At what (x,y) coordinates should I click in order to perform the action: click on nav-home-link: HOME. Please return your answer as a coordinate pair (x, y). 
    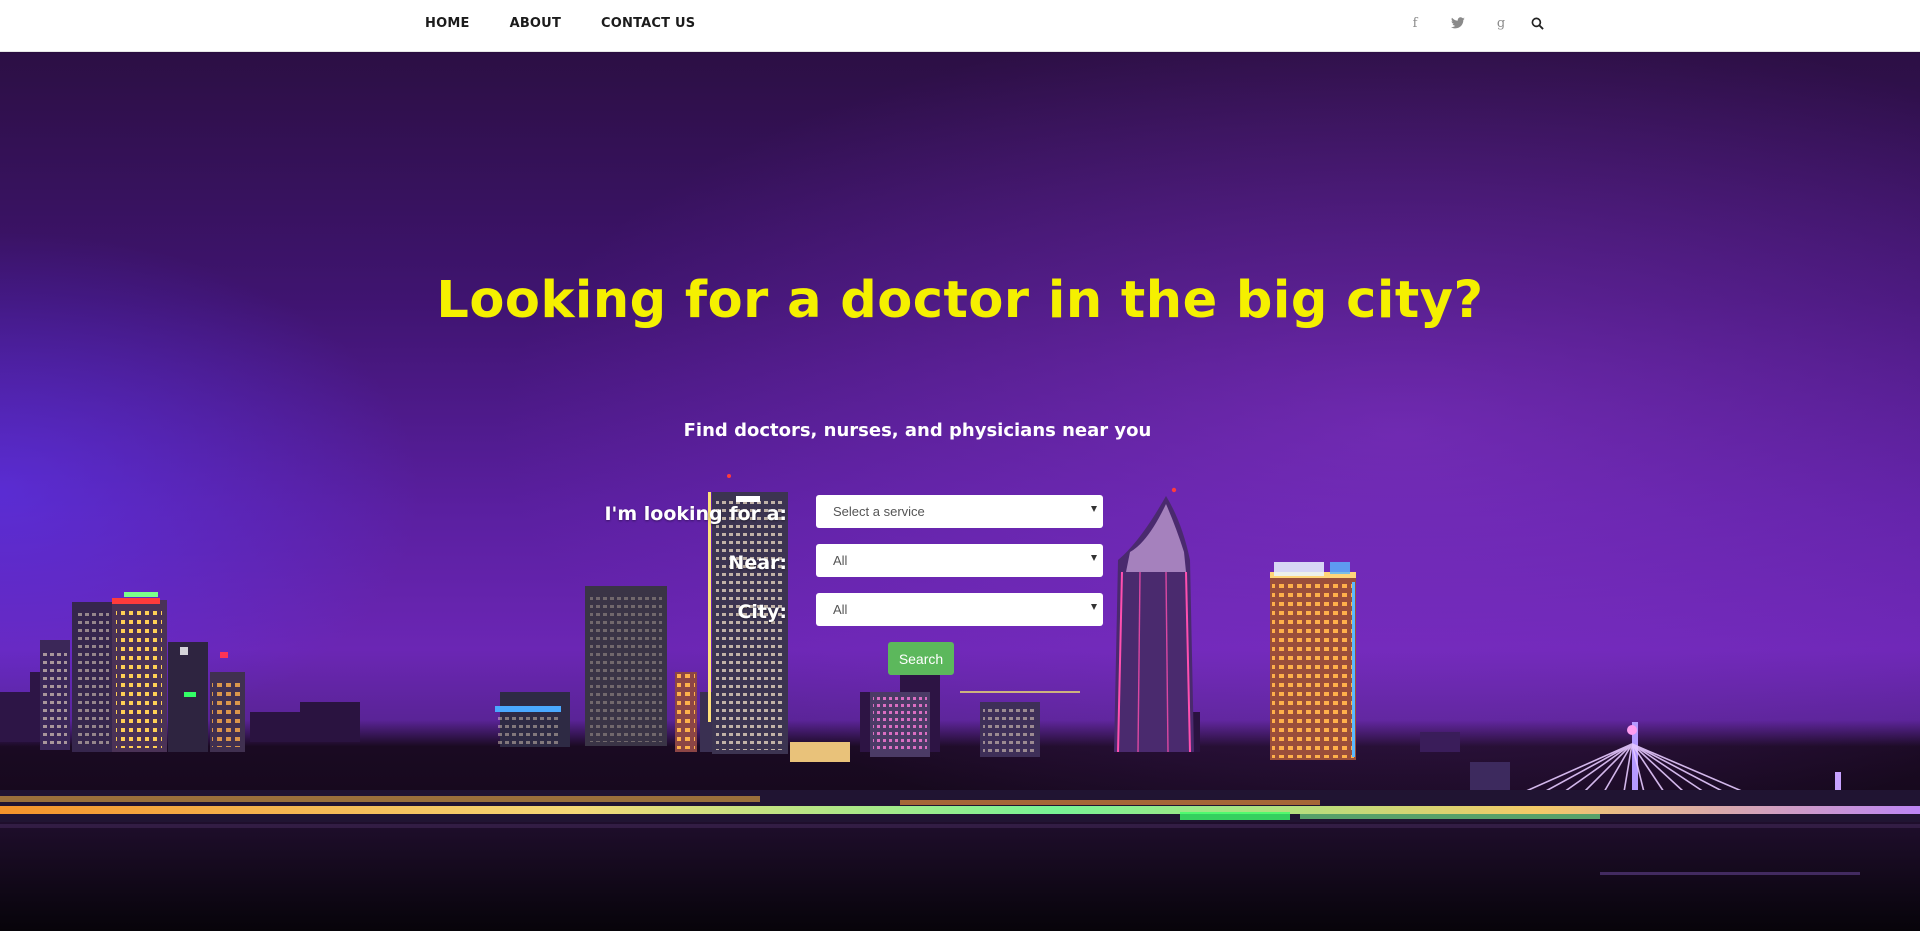
    Looking at the image, I should click on (447, 23).